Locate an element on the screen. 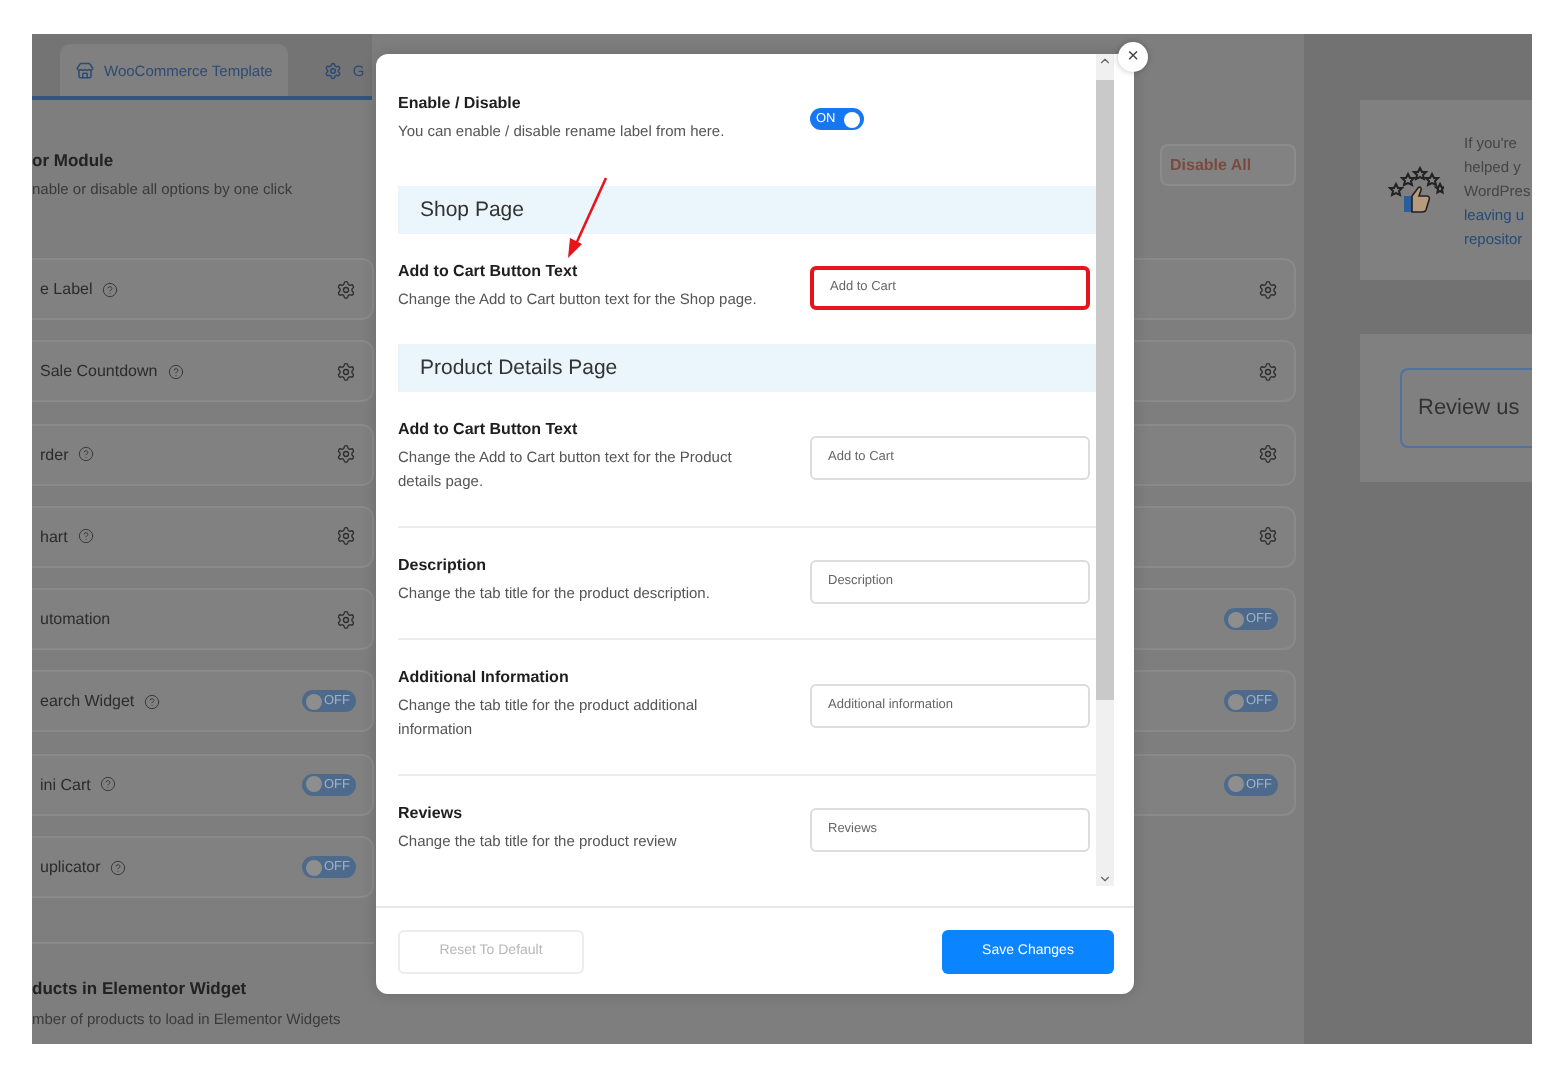  scrollbar is located at coordinates (1105, 470).